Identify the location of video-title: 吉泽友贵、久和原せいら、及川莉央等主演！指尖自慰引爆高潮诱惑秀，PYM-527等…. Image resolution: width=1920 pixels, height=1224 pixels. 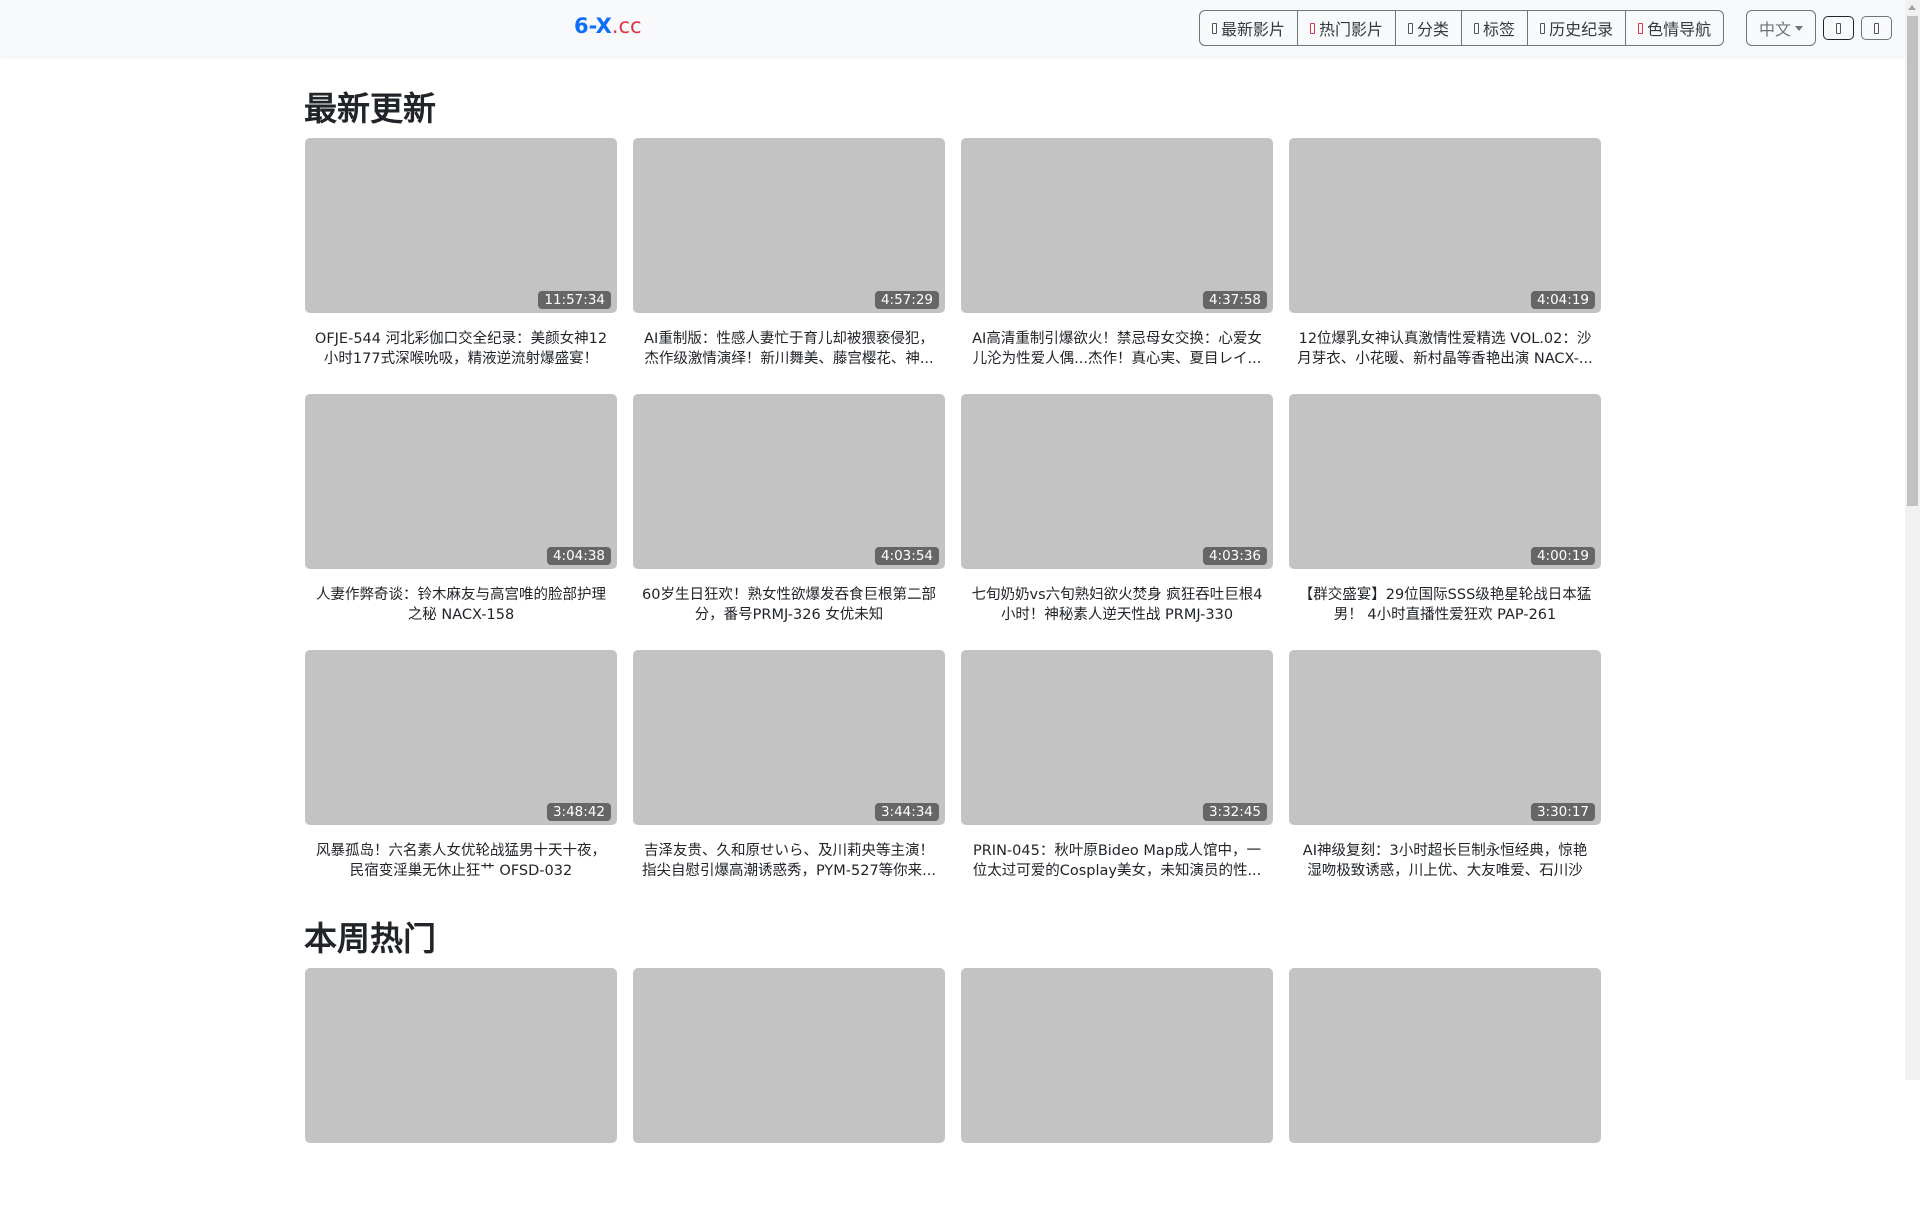
(789, 861).